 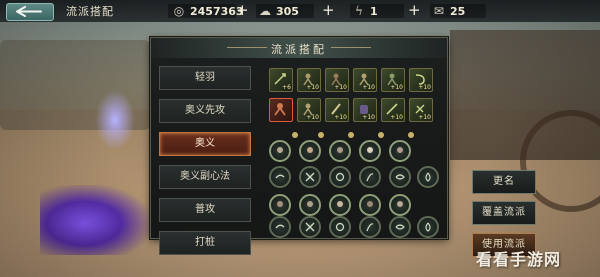 I want to click on equipment-slot-selected, so click(x=281, y=110).